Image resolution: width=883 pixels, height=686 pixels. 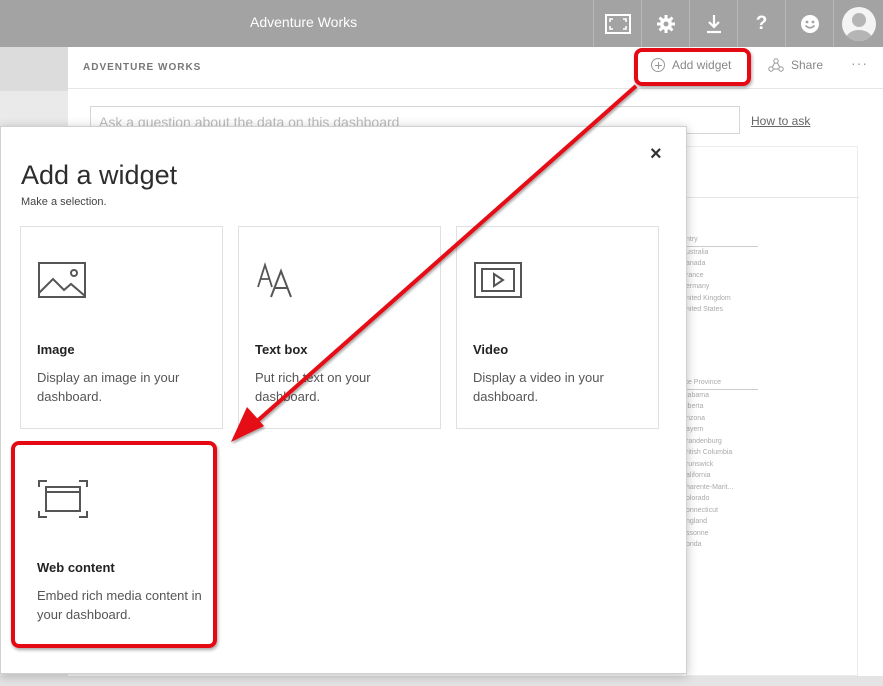 What do you see at coordinates (498, 280) in the screenshot?
I see `video-icon` at bounding box center [498, 280].